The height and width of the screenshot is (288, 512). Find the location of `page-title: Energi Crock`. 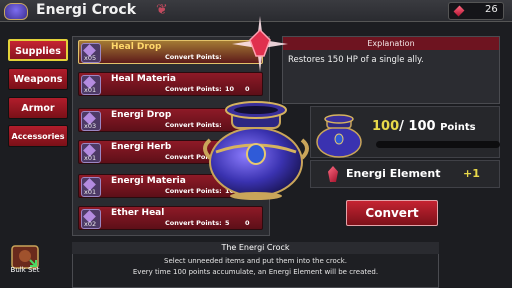

page-title: Energi Crock is located at coordinates (86, 10).